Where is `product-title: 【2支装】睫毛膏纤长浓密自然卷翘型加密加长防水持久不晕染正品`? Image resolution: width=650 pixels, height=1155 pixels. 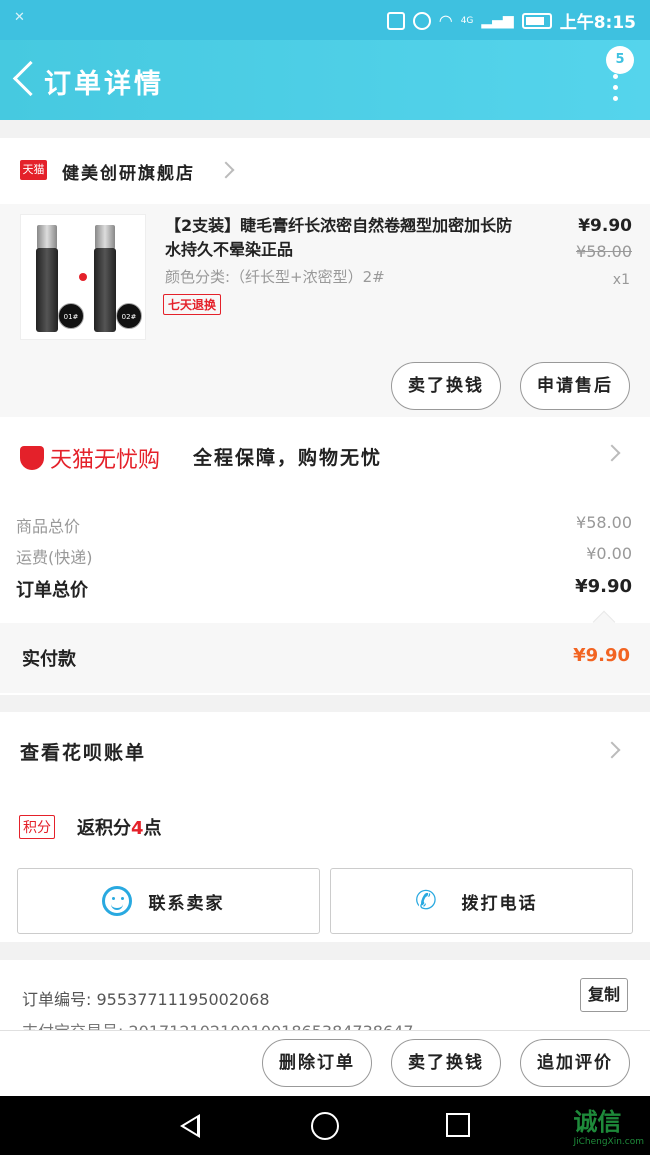
product-title: 【2支装】睫毛膏纤长浓密自然卷翘型加密加长防水持久不晕染正品 is located at coordinates (342, 238).